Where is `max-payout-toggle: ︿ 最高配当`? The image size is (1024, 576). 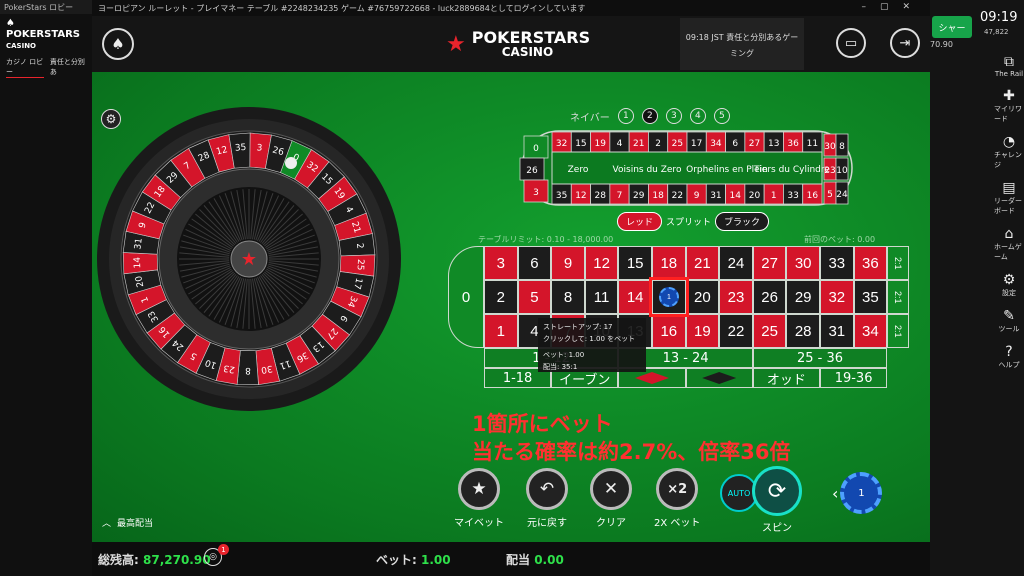 max-payout-toggle: ︿ 最高配当 is located at coordinates (127, 522).